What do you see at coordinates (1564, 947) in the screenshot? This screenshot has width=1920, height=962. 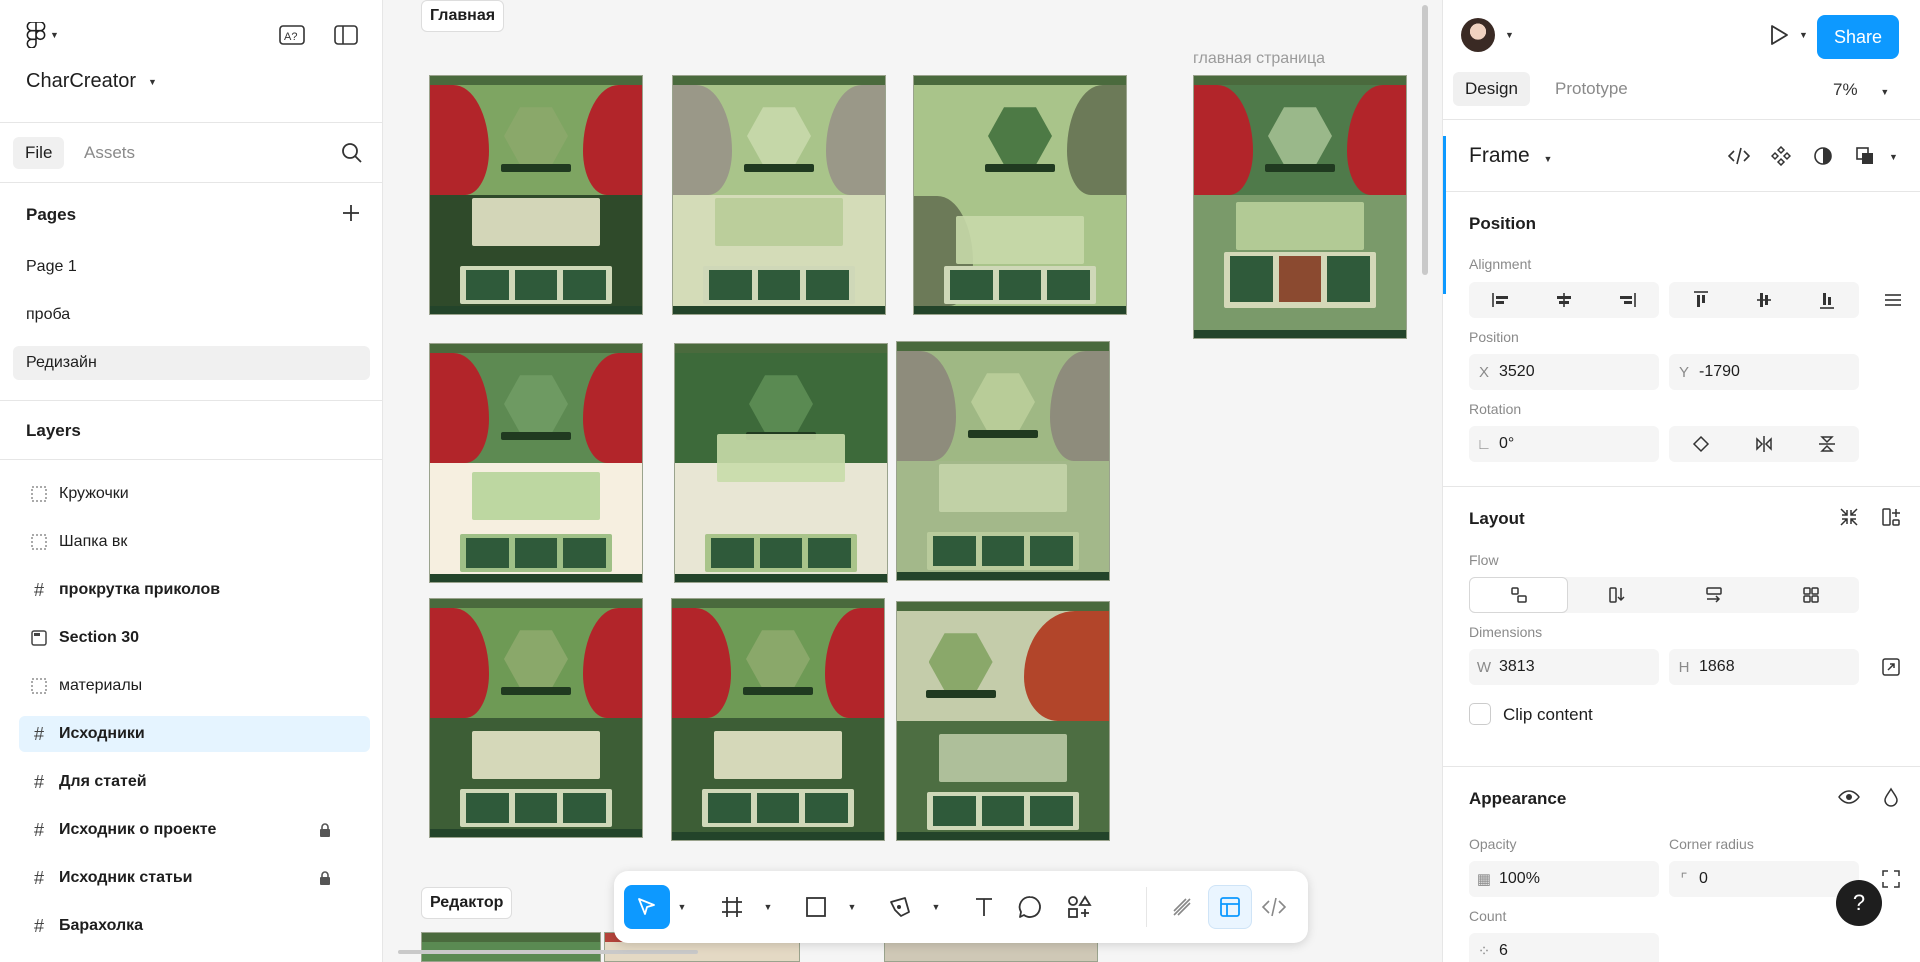 I see `count-field: ⁘ 6` at bounding box center [1564, 947].